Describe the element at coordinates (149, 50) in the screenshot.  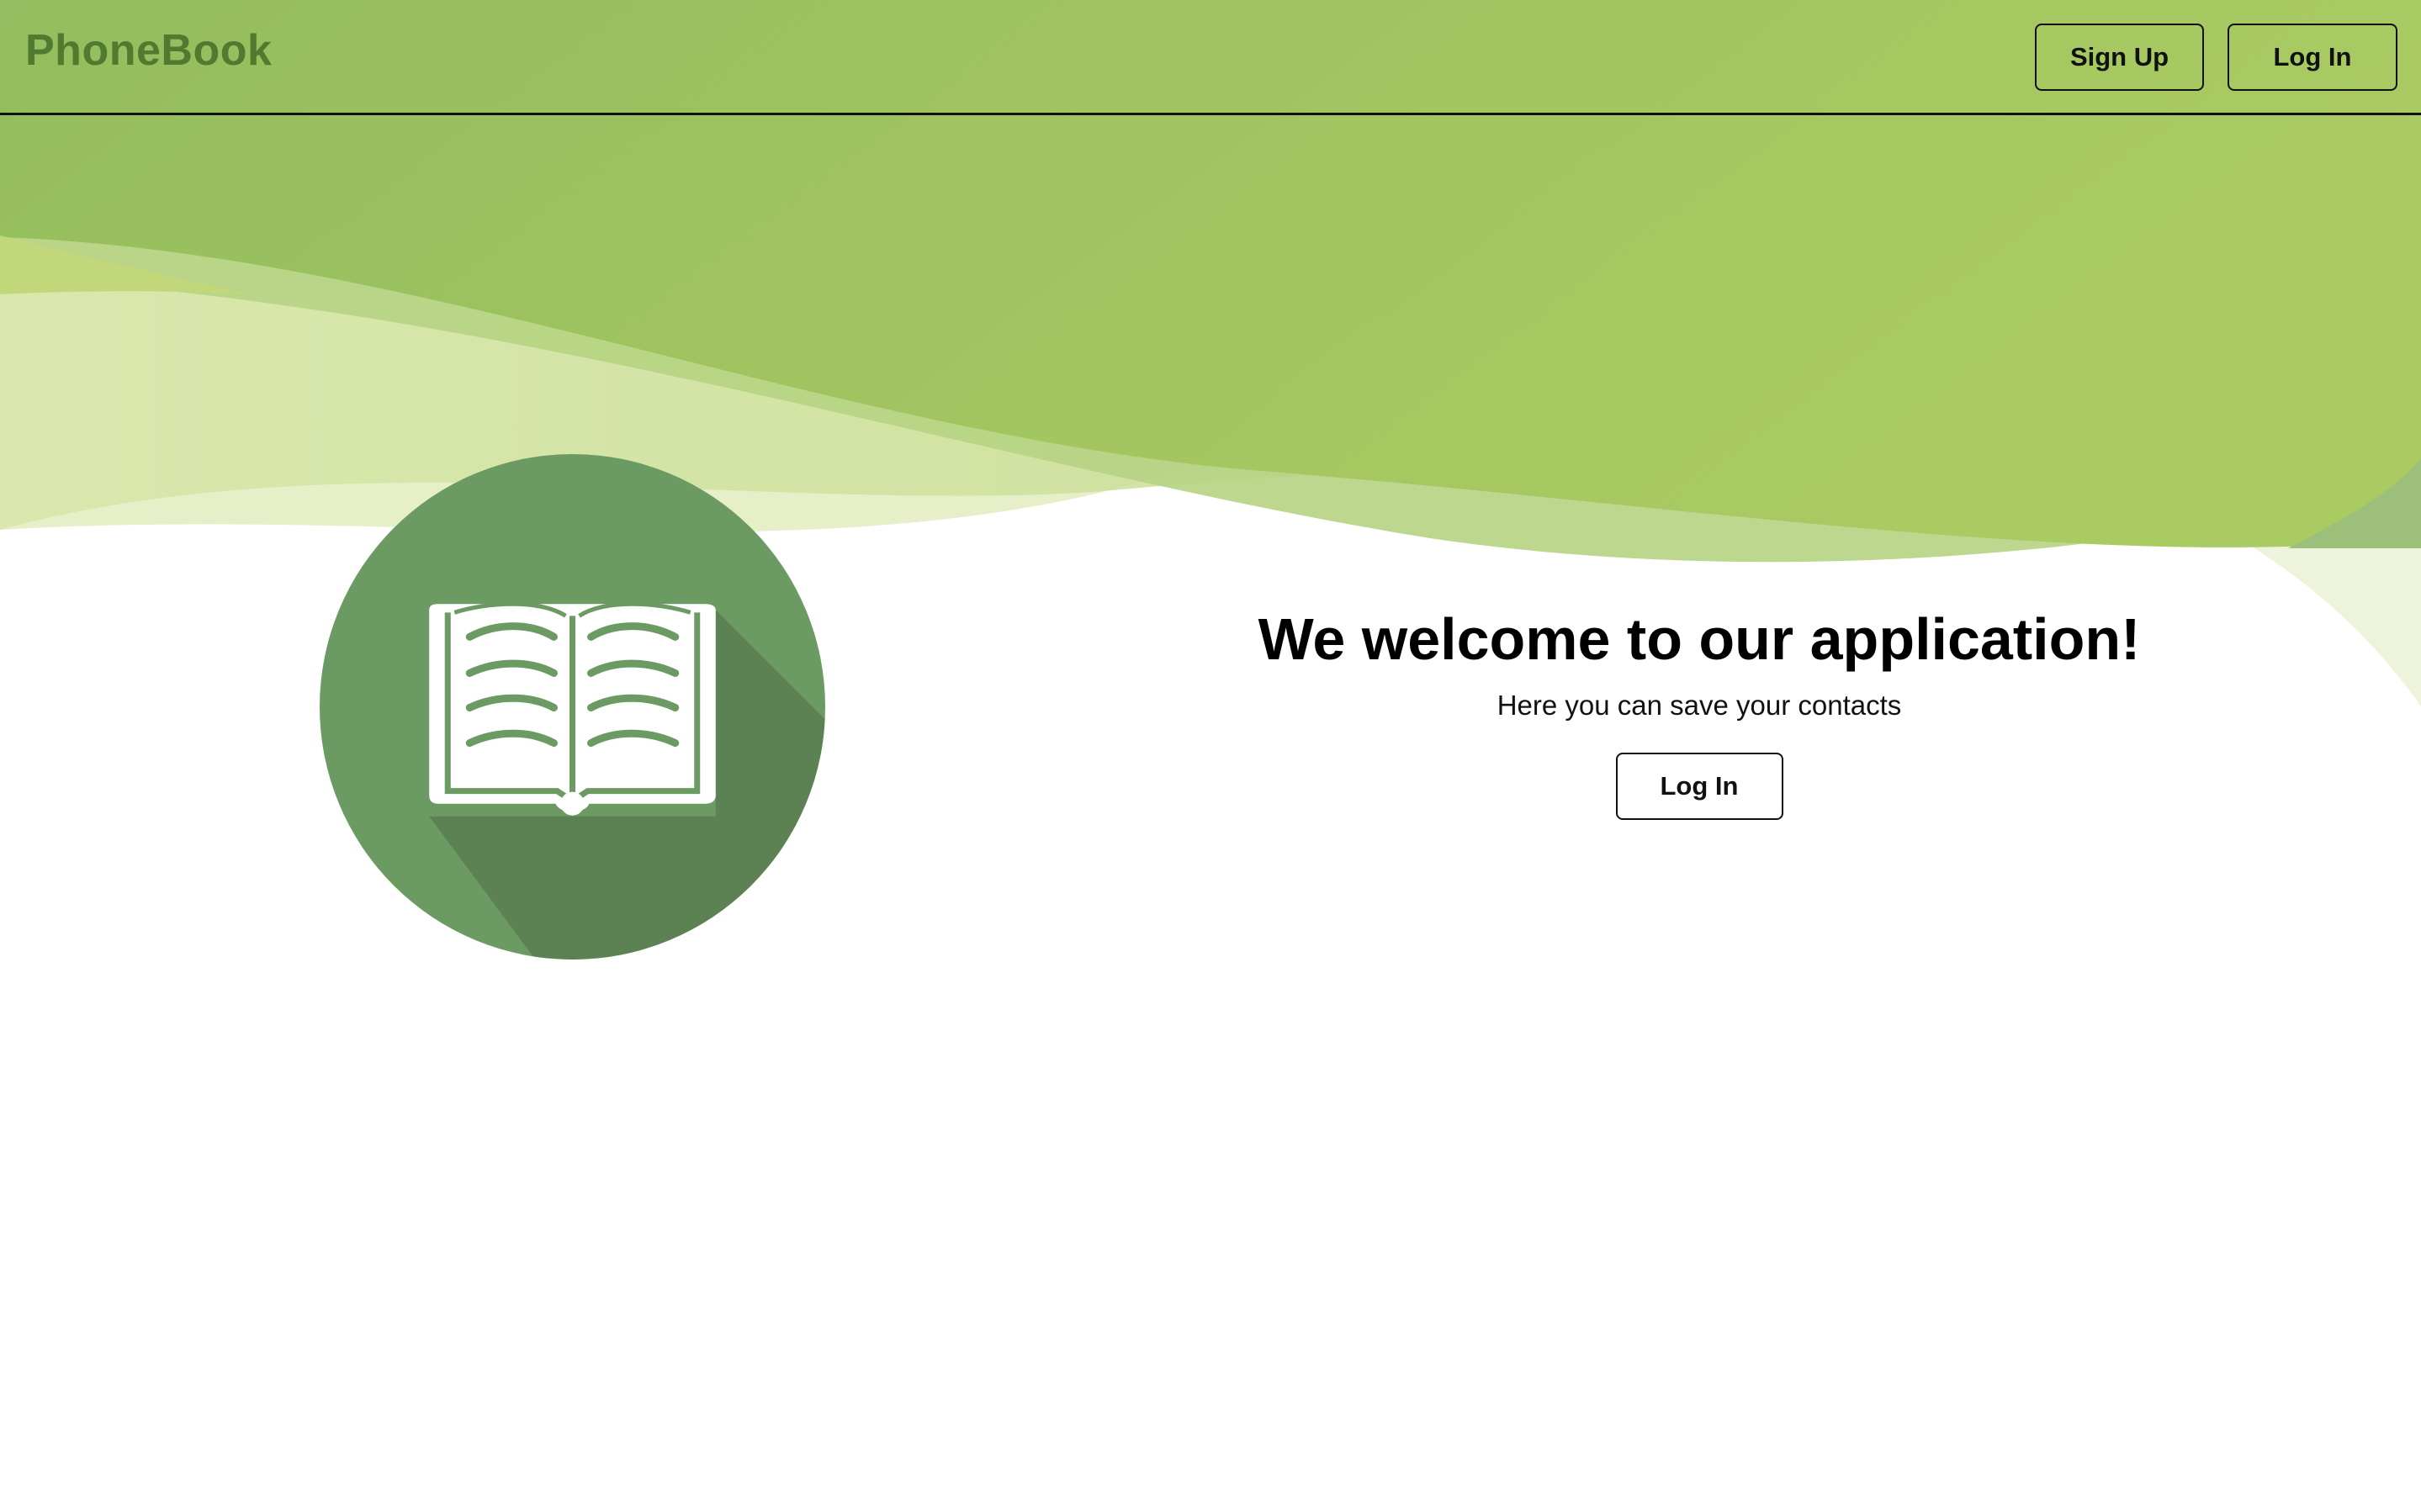
I see `brand-logo-text: PhoneBook` at that location.